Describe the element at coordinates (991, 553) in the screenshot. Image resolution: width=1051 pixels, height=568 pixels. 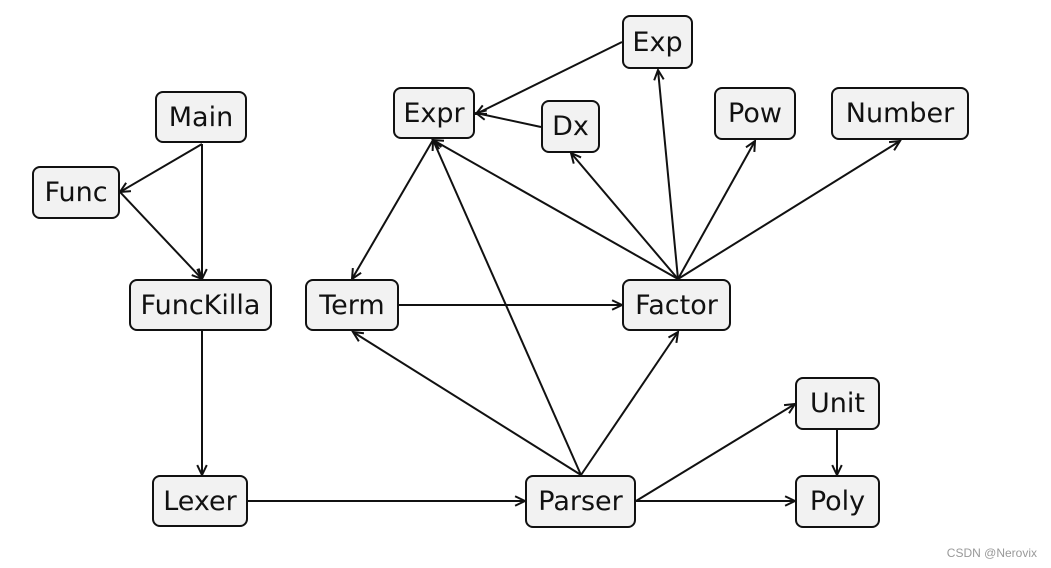
I see `watermark: CSDN @Nerovix` at that location.